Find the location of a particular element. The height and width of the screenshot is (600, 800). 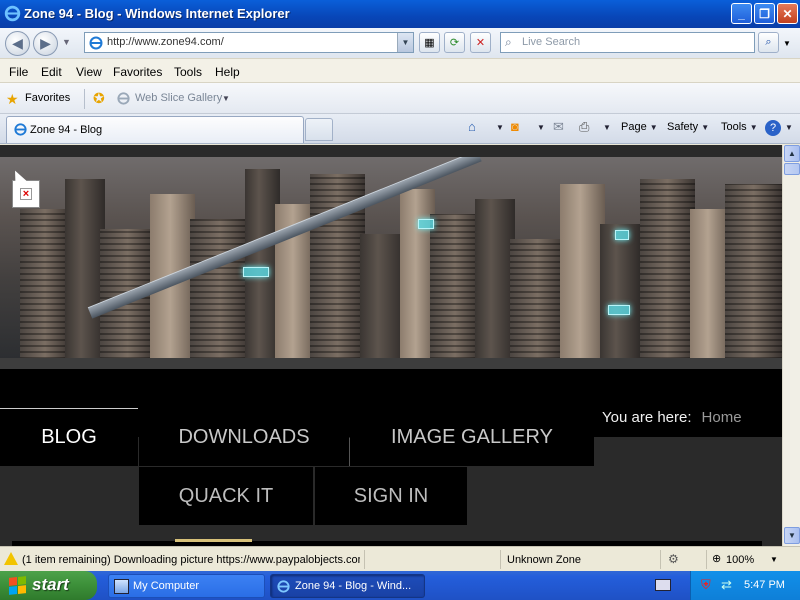

stop-button: ✕ is located at coordinates (480, 42).